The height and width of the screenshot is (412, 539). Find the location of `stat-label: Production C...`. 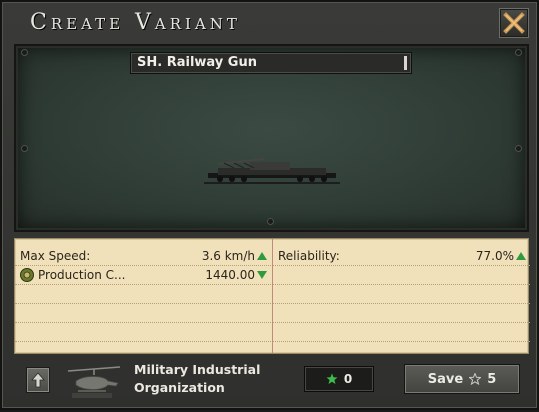

stat-label: Production C... is located at coordinates (82, 275).